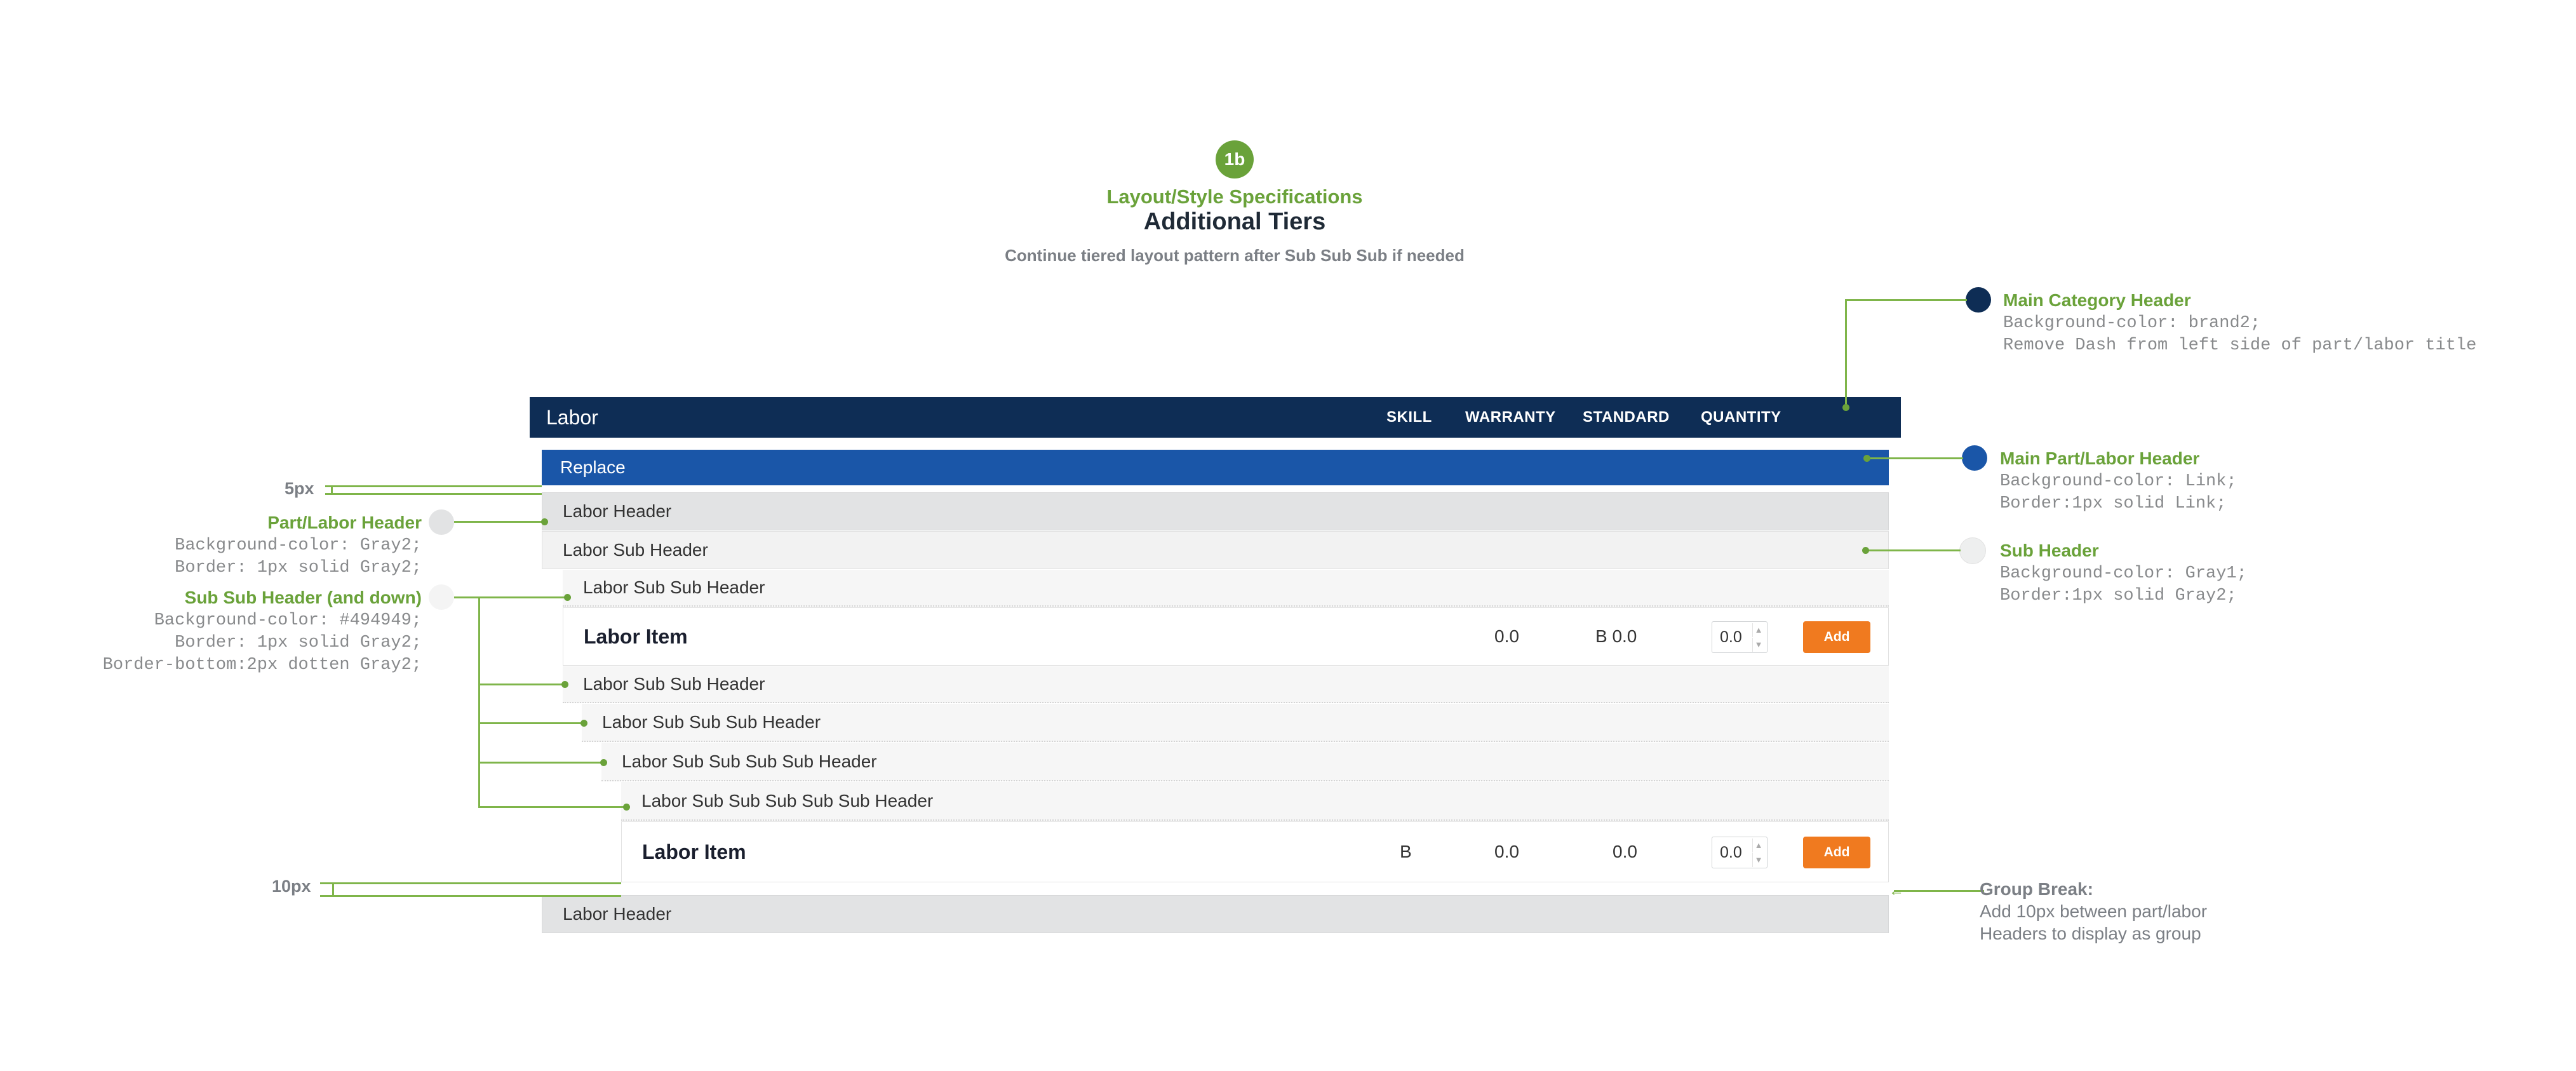  I want to click on main-category-header: Labor SKILL WARRANTY STANDARD QUANTITY, so click(1215, 417).